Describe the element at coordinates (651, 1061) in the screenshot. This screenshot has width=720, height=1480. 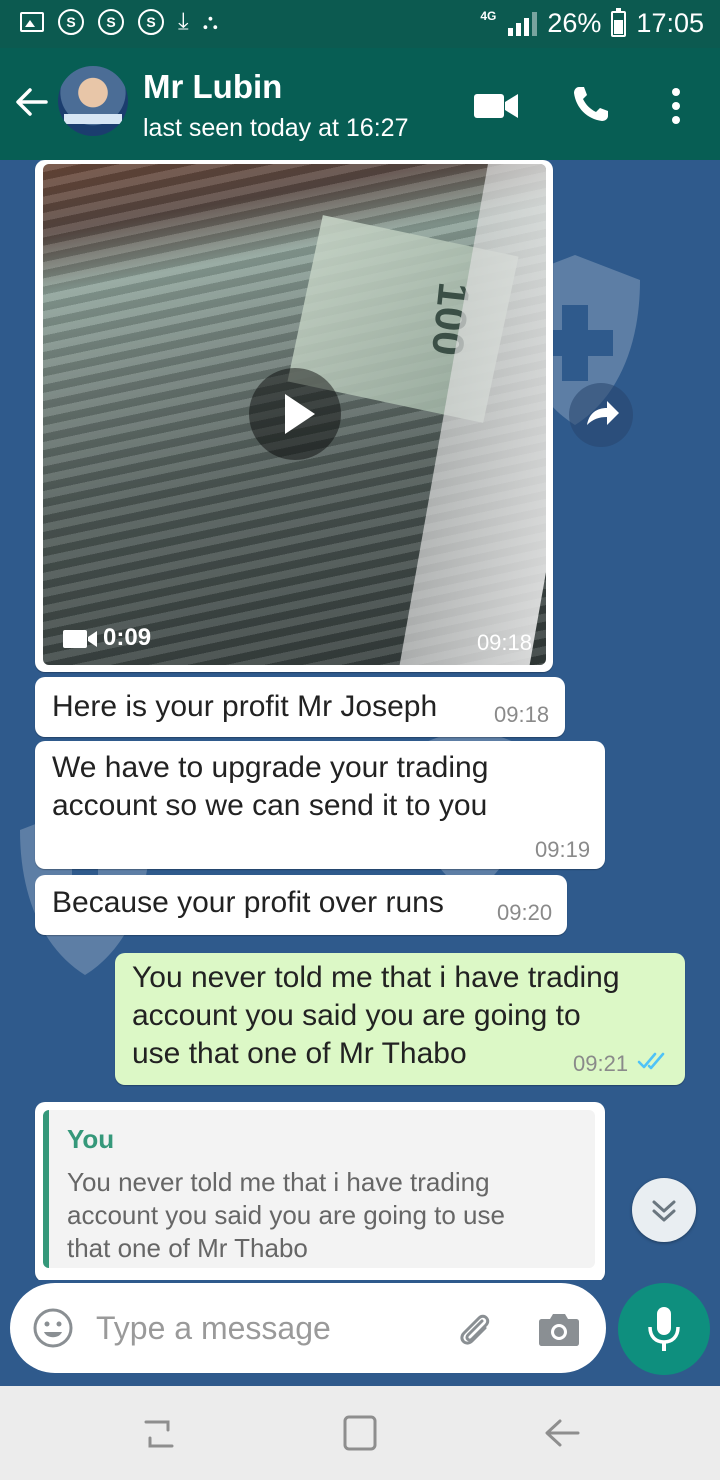
I see `read-receipt-icon` at that location.